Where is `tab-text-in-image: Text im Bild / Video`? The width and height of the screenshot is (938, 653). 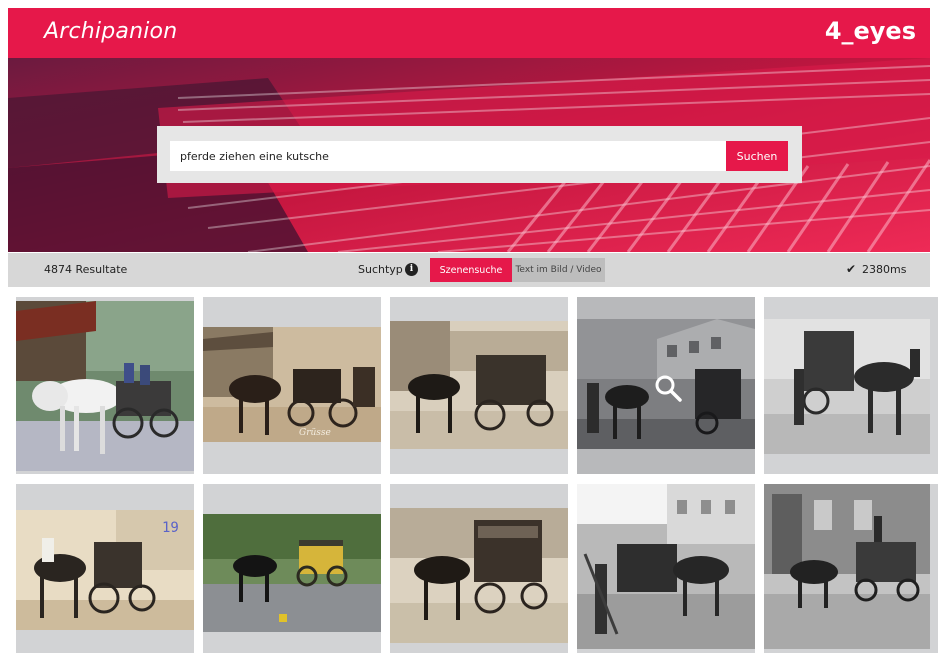
tab-text-in-image: Text im Bild / Video is located at coordinates (558, 270).